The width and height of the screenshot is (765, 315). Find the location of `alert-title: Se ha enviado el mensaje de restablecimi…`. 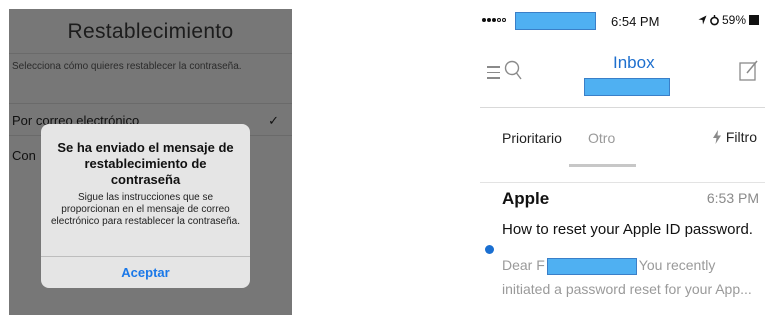

alert-title: Se ha enviado el mensaje de restablecimi… is located at coordinates (145, 163).